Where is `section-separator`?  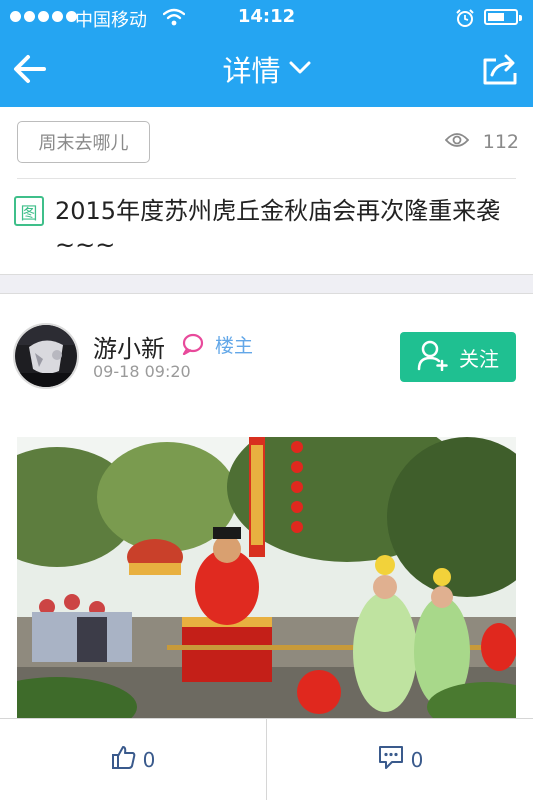
section-separator is located at coordinates (266, 284).